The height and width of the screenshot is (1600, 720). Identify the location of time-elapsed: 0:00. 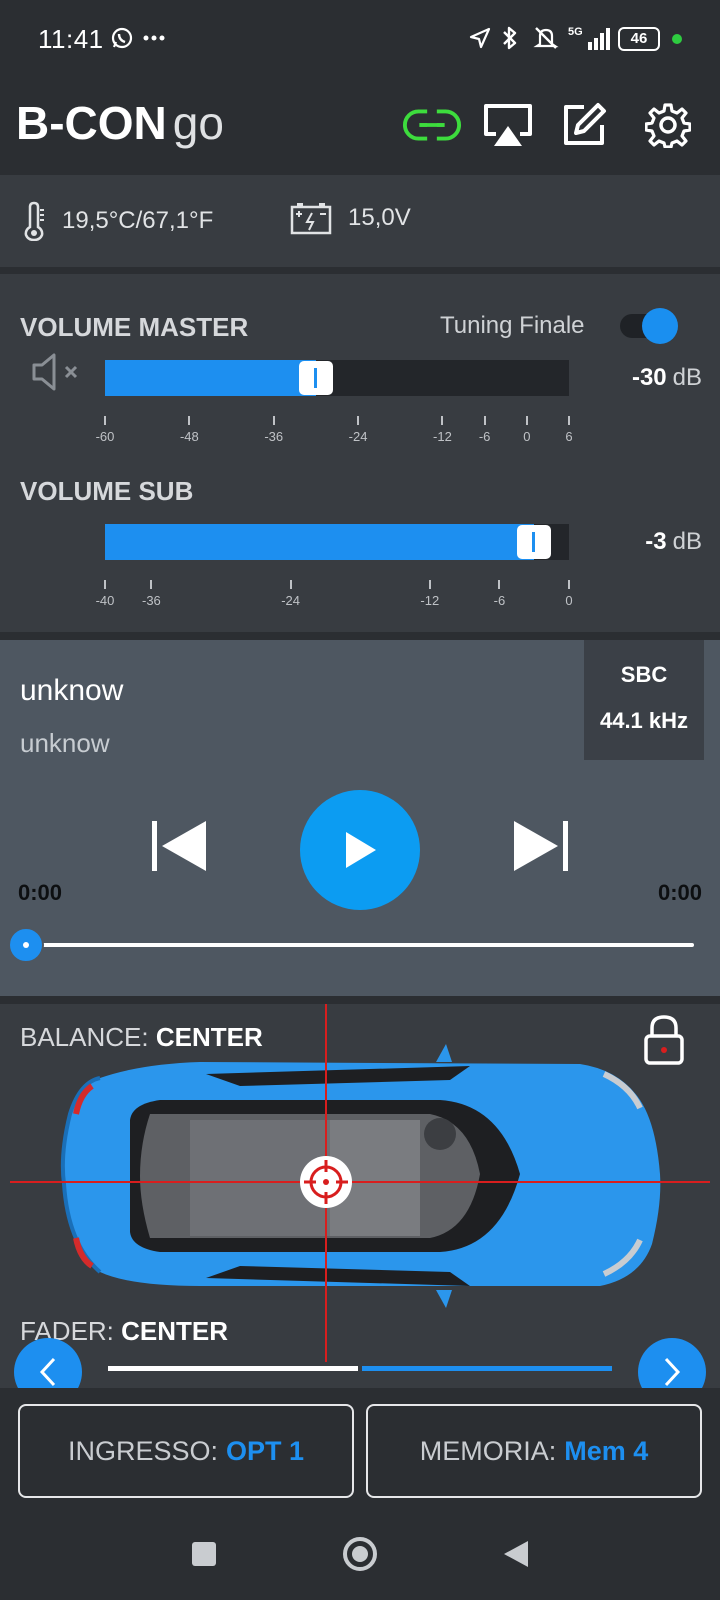
(40, 892).